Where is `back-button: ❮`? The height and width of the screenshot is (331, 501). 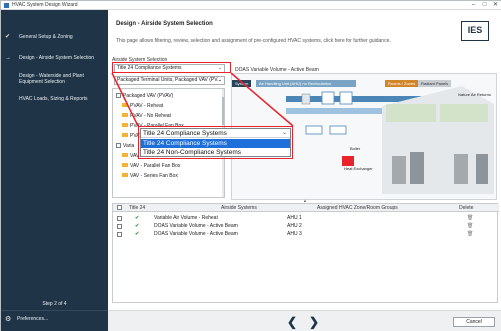 back-button: ❮ is located at coordinates (292, 322).